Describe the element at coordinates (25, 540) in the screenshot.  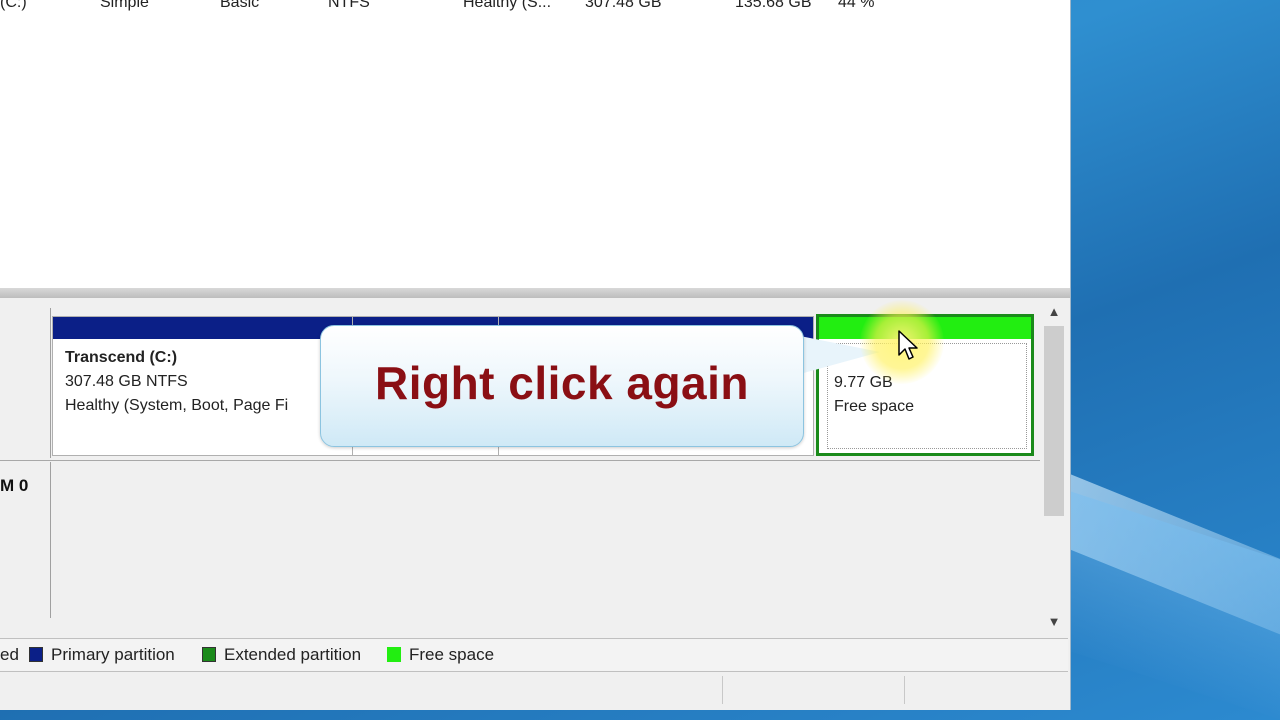
I see `disk-label-cell-1: M 0` at that location.